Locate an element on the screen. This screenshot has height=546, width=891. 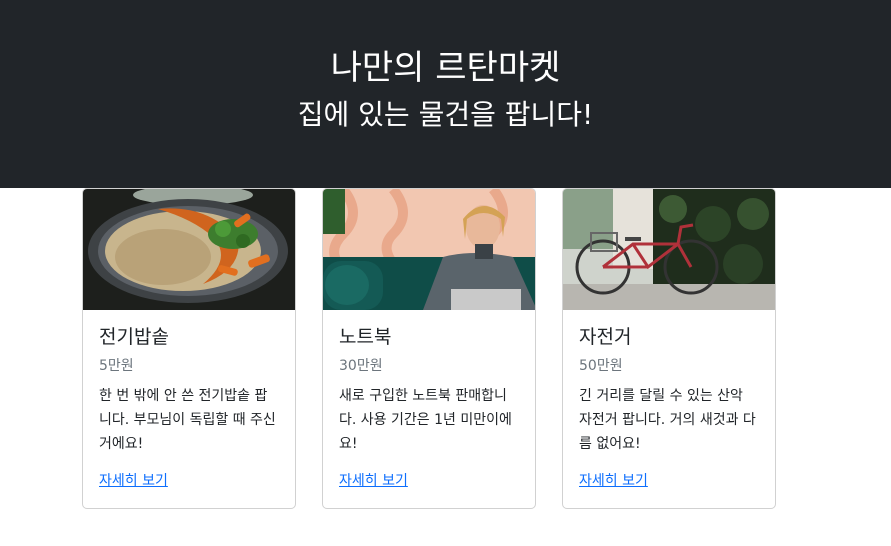
rice-food-image is located at coordinates (189, 249).